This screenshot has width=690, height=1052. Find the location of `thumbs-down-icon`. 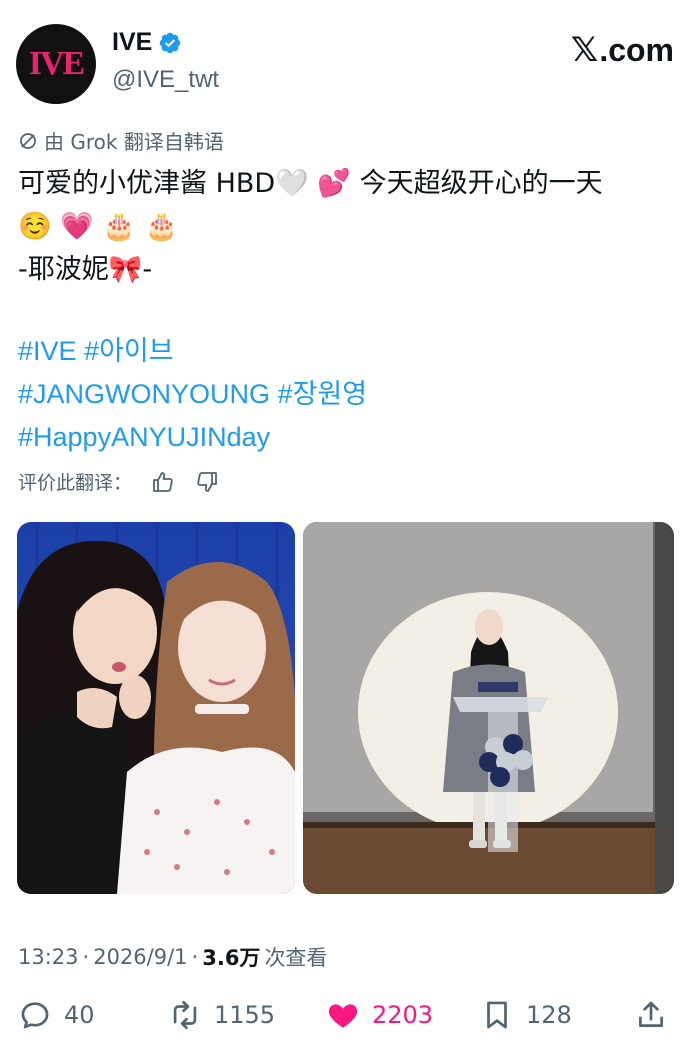

thumbs-down-icon is located at coordinates (207, 481).